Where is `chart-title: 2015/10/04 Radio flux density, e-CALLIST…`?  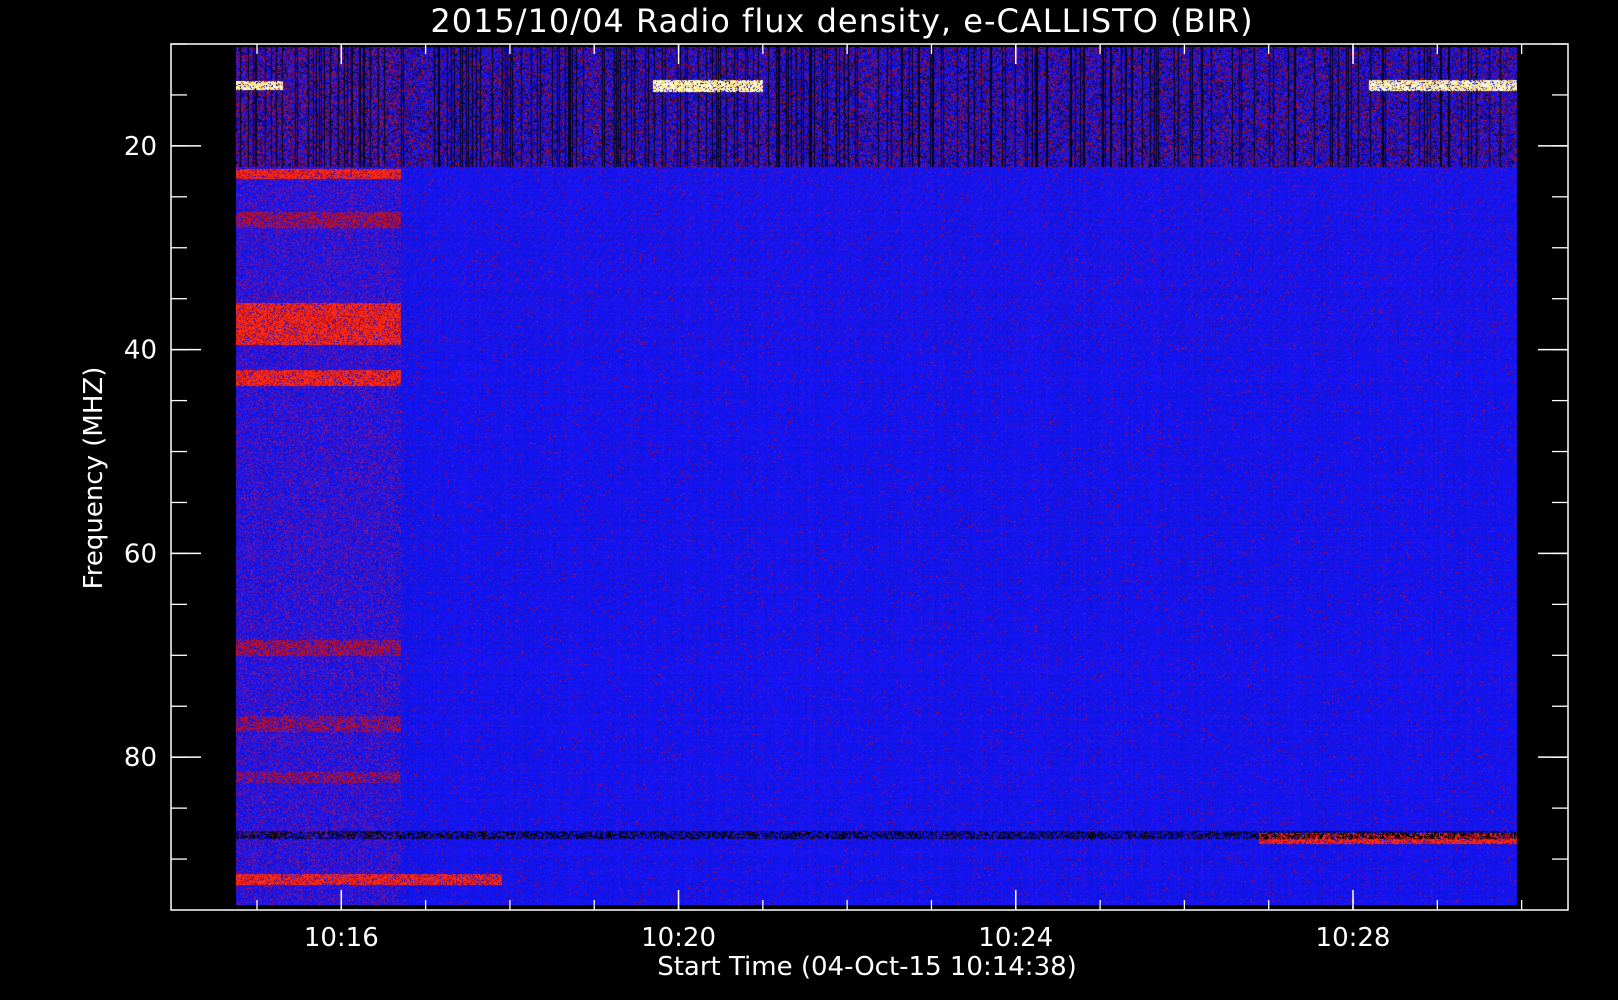
chart-title: 2015/10/04 Radio flux density, e-CALLIST… is located at coordinates (841, 21).